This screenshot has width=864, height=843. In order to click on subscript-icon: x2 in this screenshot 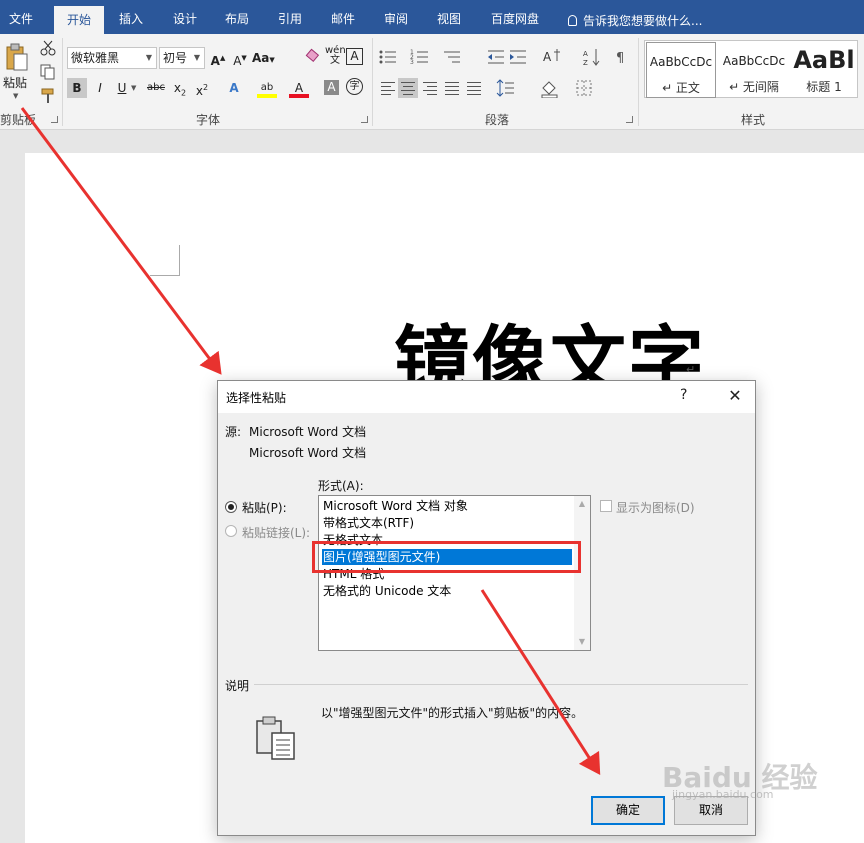, I will do `click(180, 88)`.